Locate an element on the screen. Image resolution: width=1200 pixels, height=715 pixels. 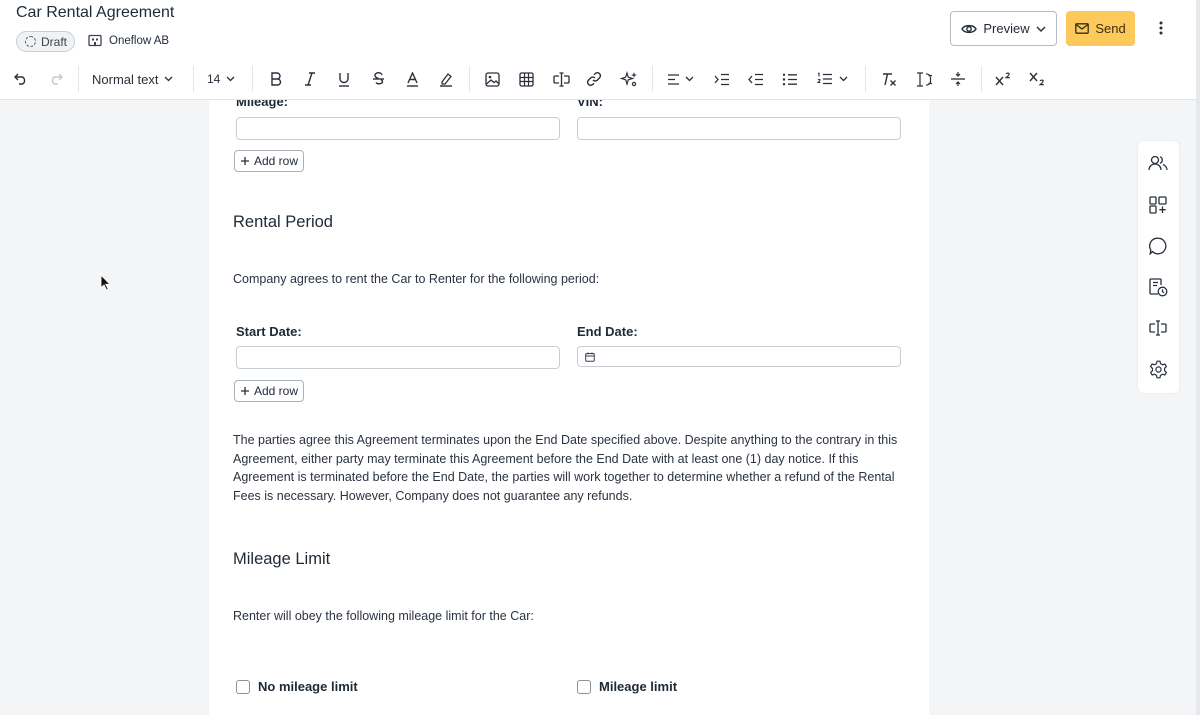
text-align-dropdown is located at coordinates (680, 79).